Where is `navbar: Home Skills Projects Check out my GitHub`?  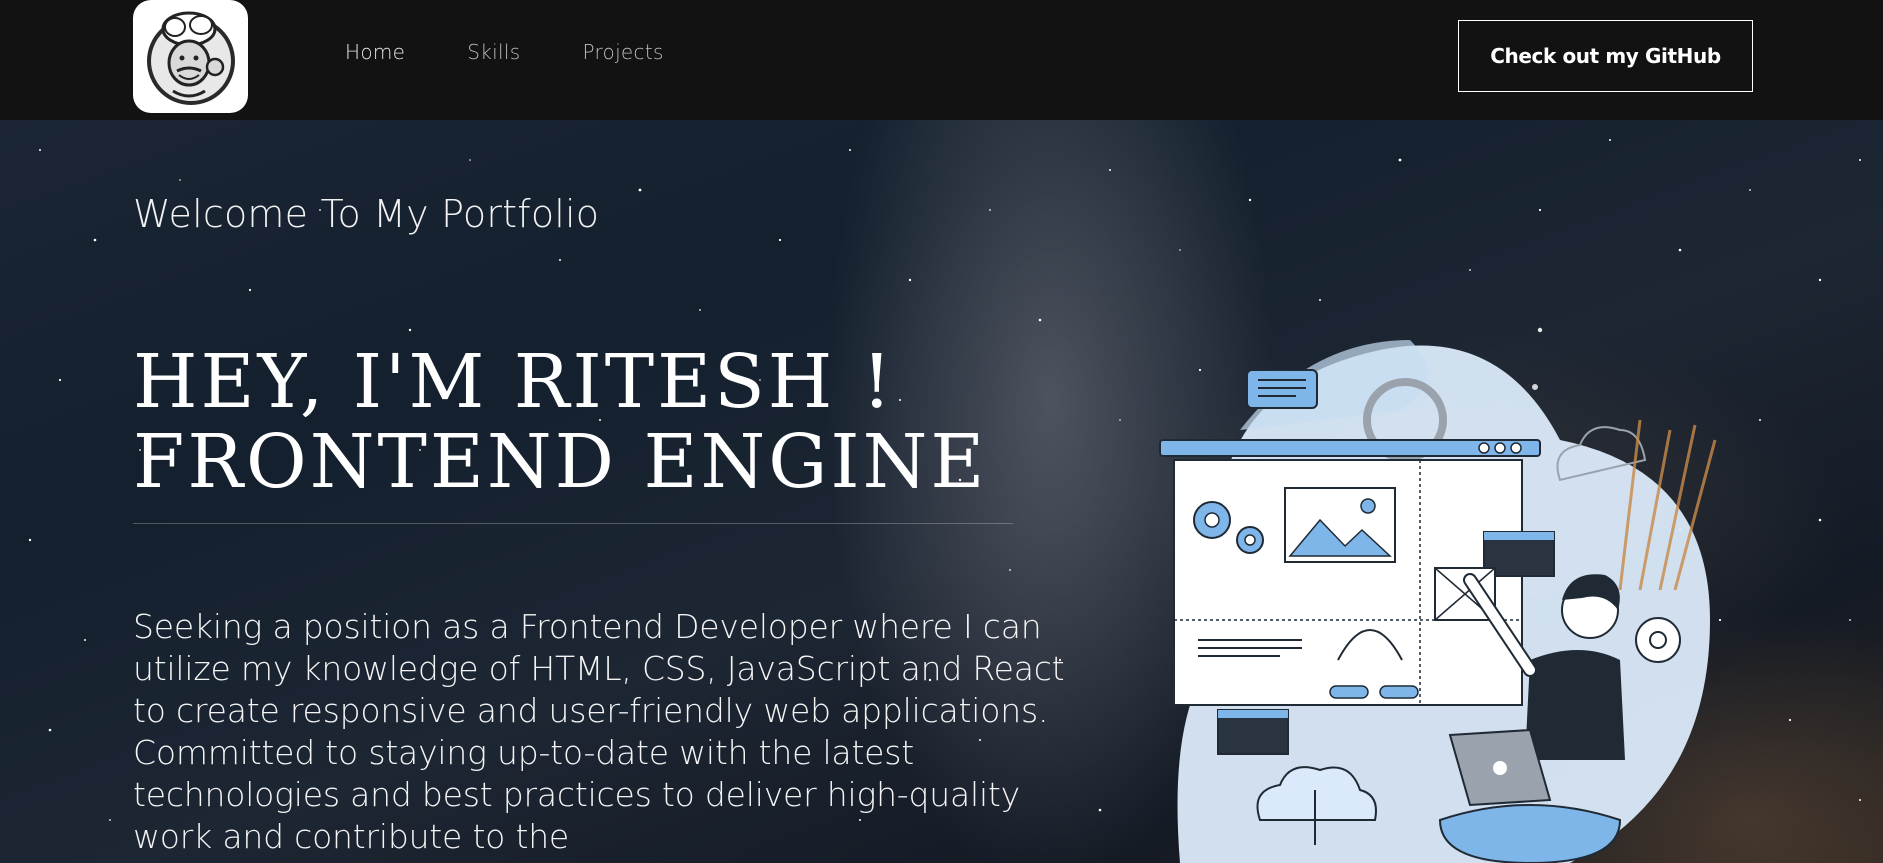
navbar: Home Skills Projects Check out my GitHub is located at coordinates (941, 60).